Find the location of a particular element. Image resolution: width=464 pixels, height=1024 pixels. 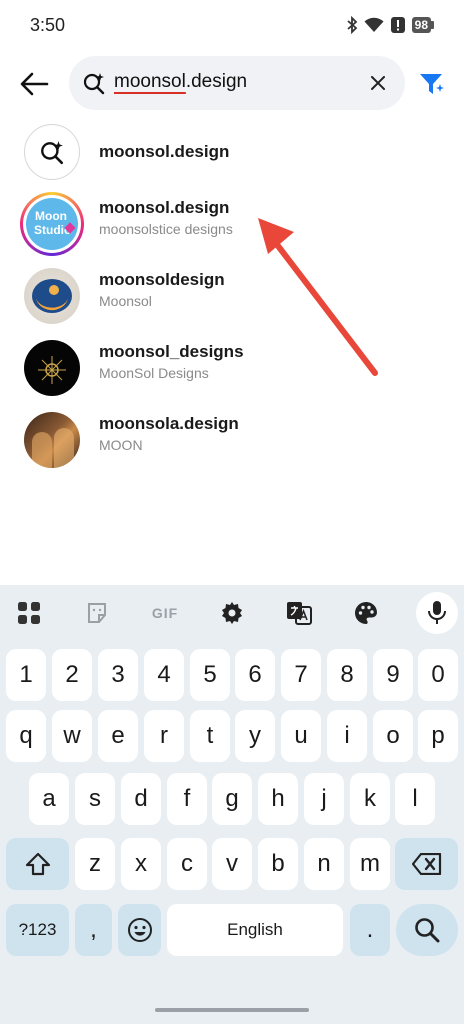

comma-key: , is located at coordinates (93, 930).